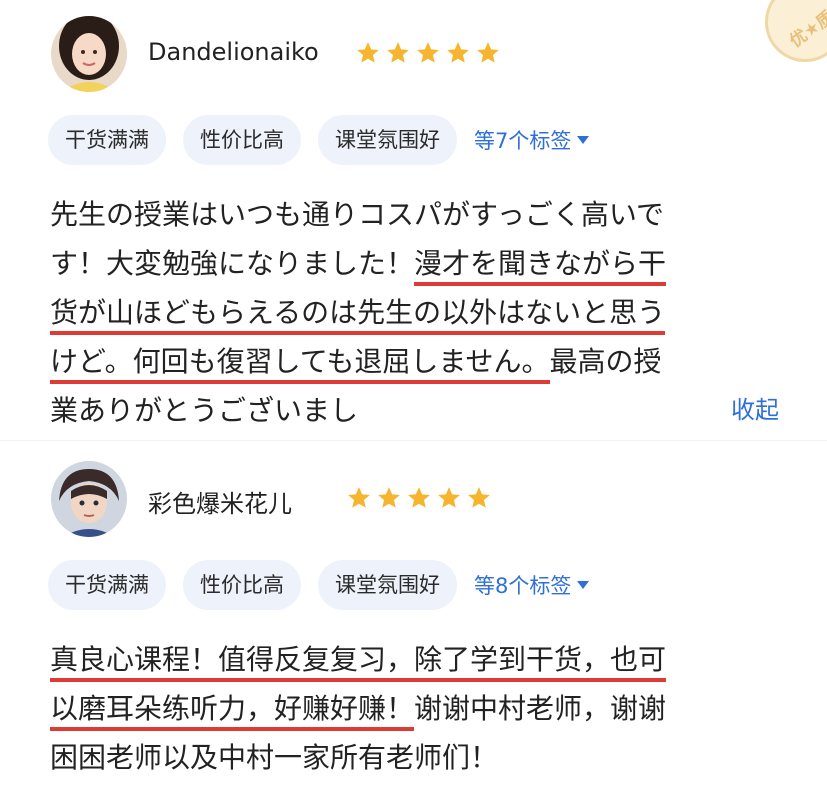 The width and height of the screenshot is (827, 805). Describe the element at coordinates (532, 140) in the screenshot. I see `more-tags-toggle: 等7个标签` at that location.